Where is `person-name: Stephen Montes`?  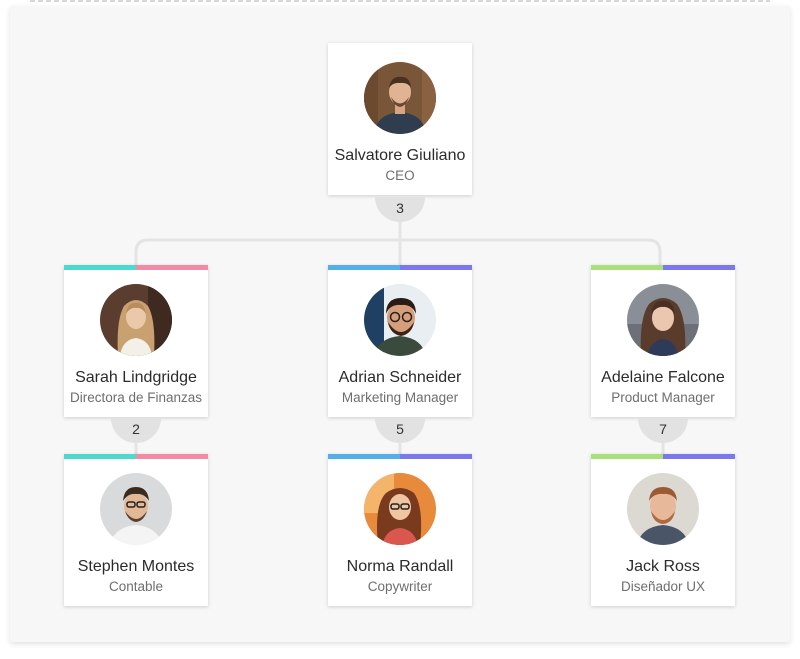 person-name: Stephen Montes is located at coordinates (136, 566).